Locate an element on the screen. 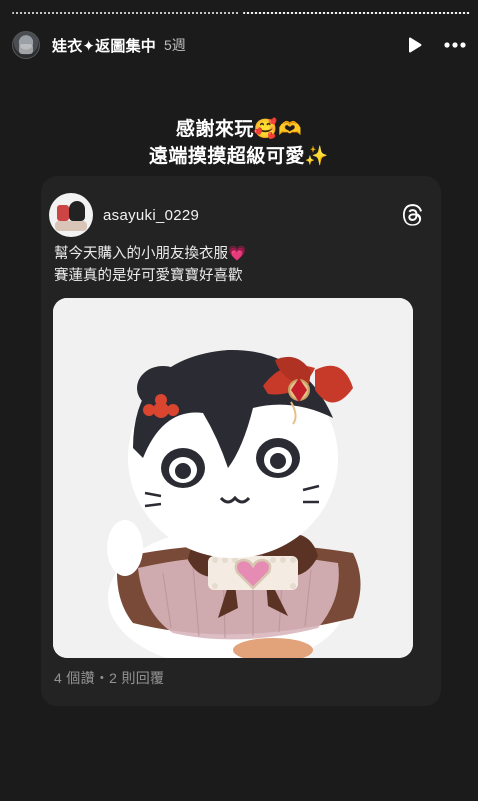 The image size is (478, 801). post-avatar is located at coordinates (71, 215).